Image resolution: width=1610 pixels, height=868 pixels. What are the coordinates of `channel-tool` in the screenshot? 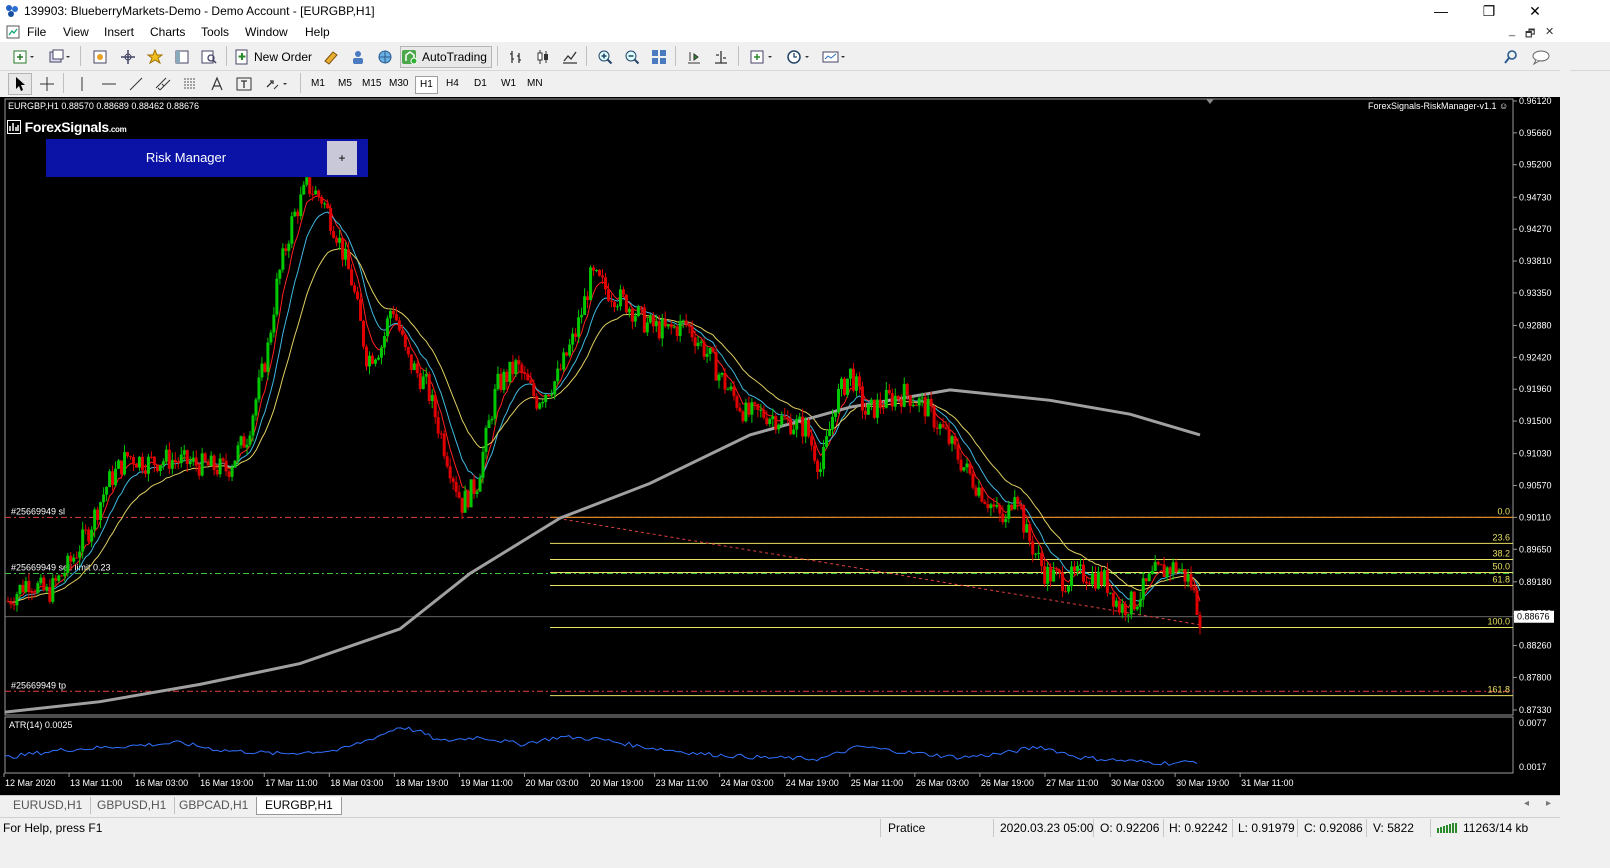 It's located at (163, 84).